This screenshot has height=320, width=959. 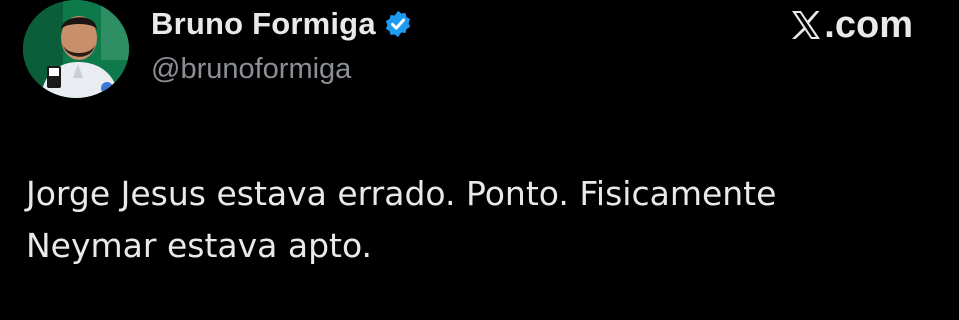 What do you see at coordinates (251, 69) in the screenshot?
I see `author-handle: @brunoformiga` at bounding box center [251, 69].